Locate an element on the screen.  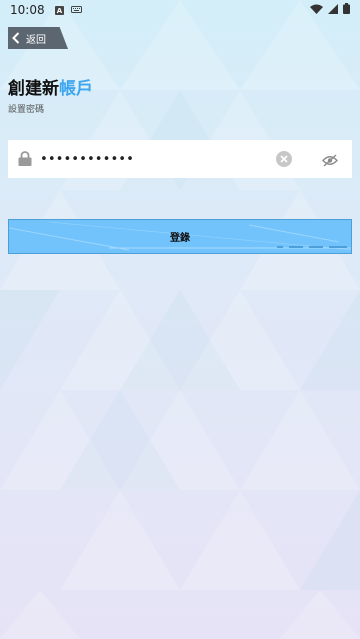
password-input is located at coordinates (150, 159).